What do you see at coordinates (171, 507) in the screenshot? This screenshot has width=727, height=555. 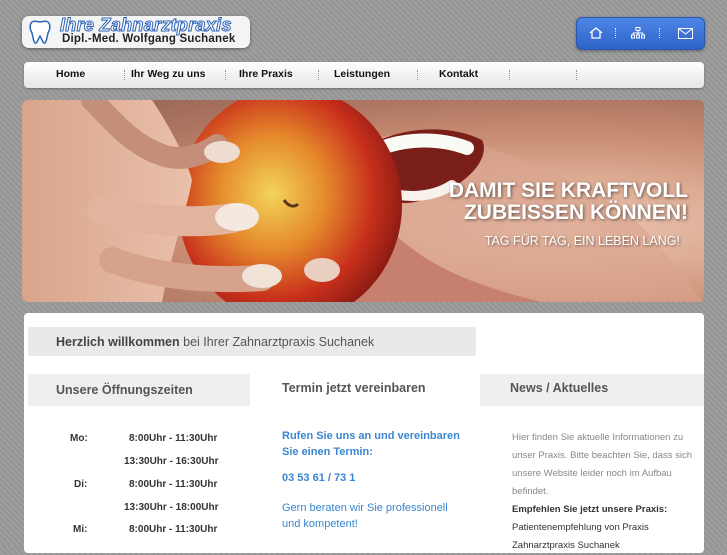 I see `hours-time: 13:30Uhr - 18:00Uhr` at bounding box center [171, 507].